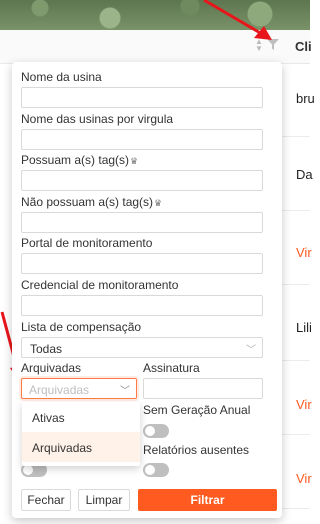 The image size is (320, 524). Describe the element at coordinates (59, 390) in the screenshot. I see `arquivadas-placeholder: Arquivadas` at that location.